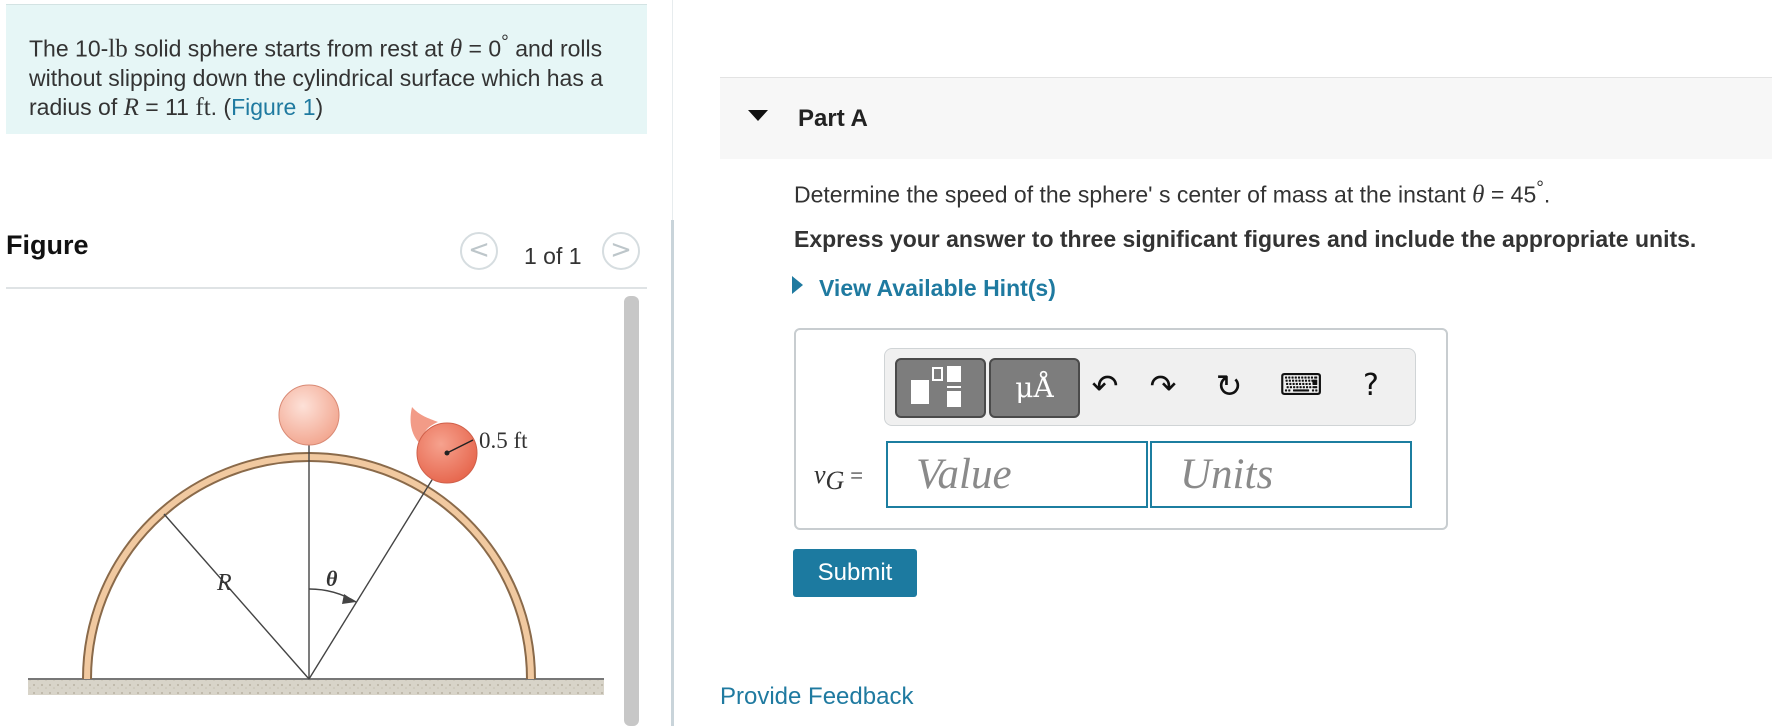 The image size is (1772, 726). Describe the element at coordinates (118, 49) in the screenshot. I see `unit-lb: lb` at that location.